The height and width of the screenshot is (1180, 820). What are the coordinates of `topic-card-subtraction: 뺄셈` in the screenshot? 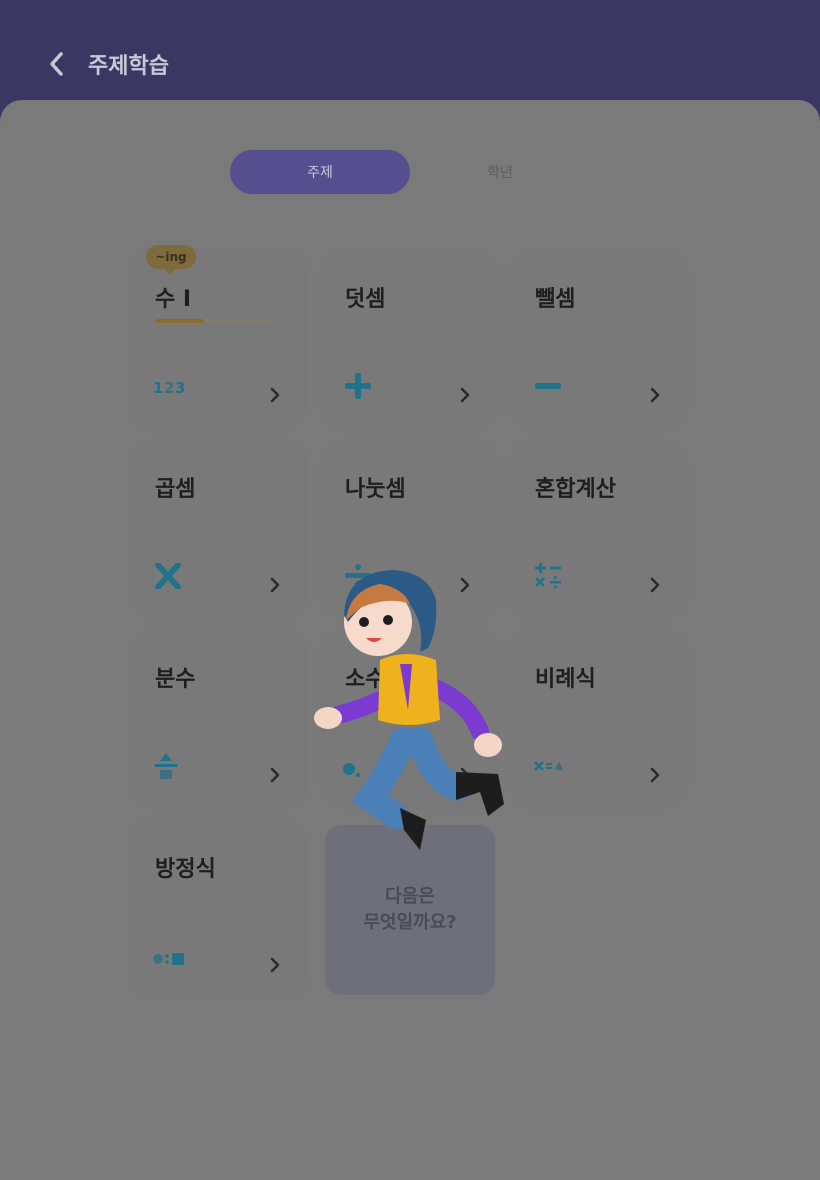 It's located at (599, 339).